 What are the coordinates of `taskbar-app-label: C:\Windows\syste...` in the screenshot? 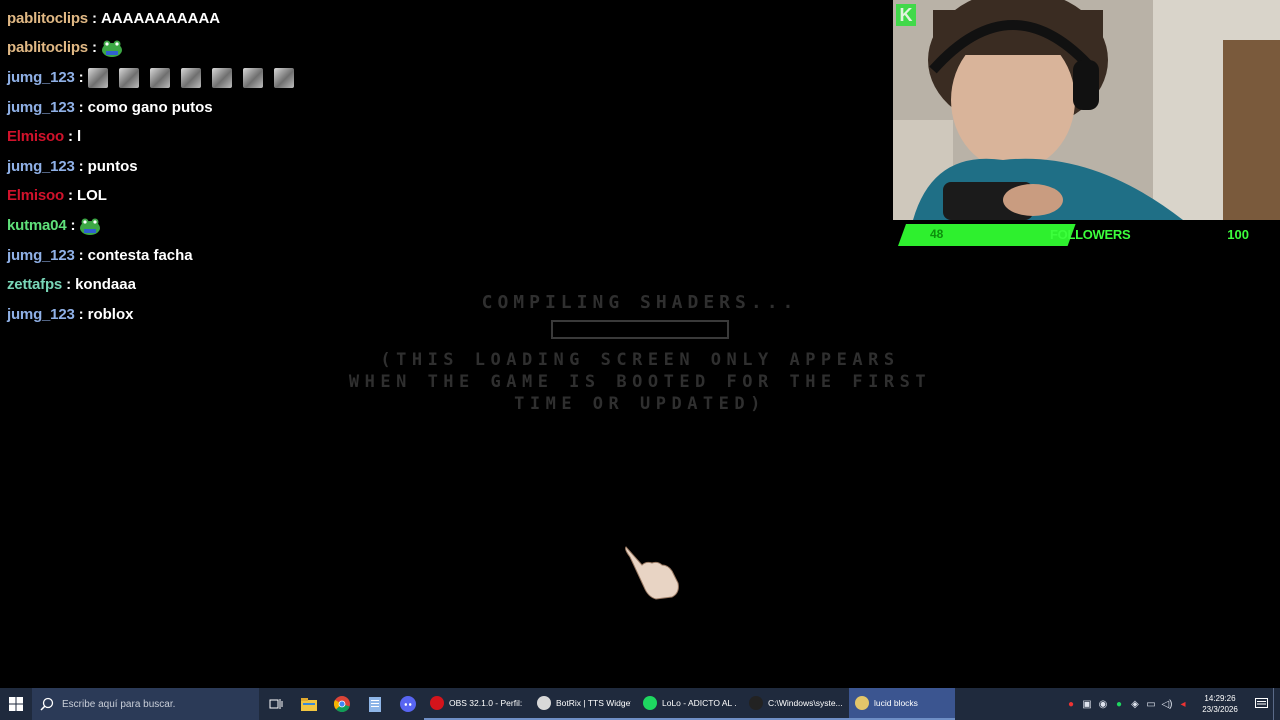 It's located at (805, 703).